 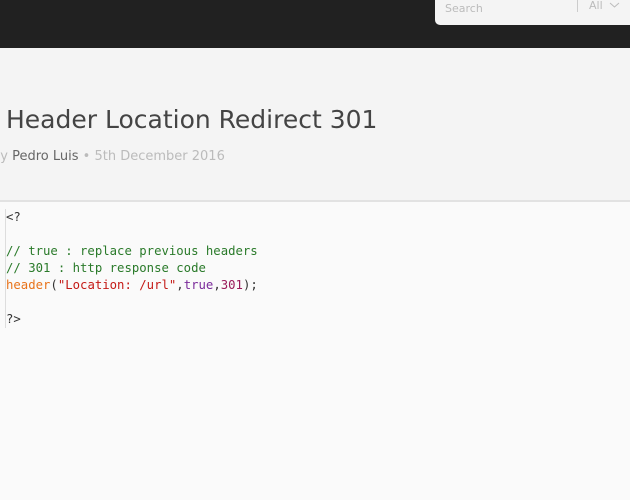 What do you see at coordinates (614, 6) in the screenshot?
I see `chevron-down-icon` at bounding box center [614, 6].